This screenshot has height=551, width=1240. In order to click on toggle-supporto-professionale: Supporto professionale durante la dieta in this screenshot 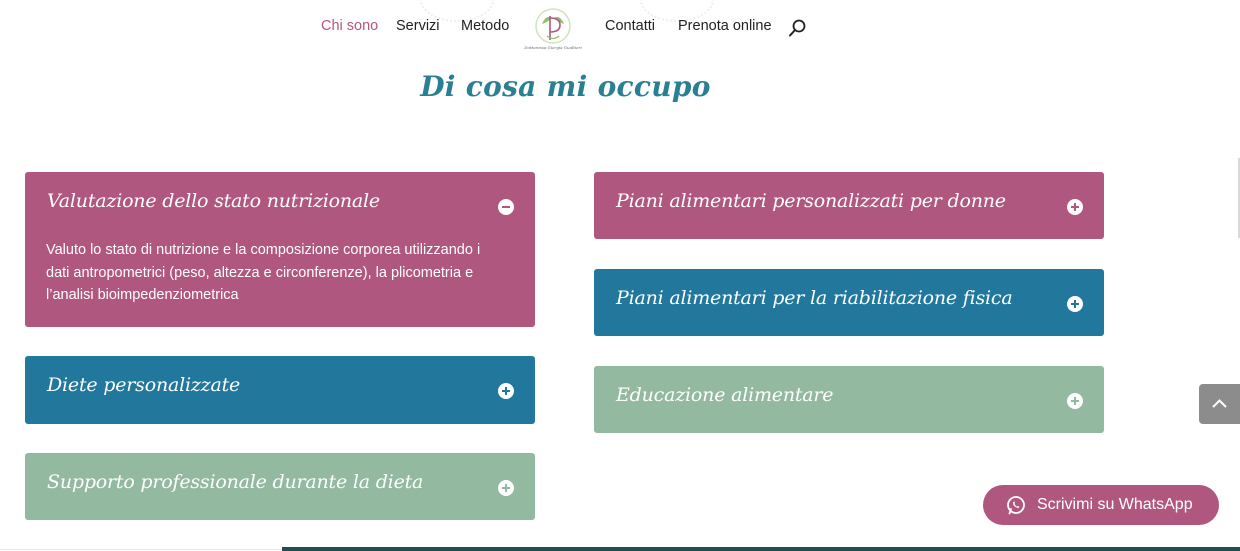, I will do `click(280, 486)`.